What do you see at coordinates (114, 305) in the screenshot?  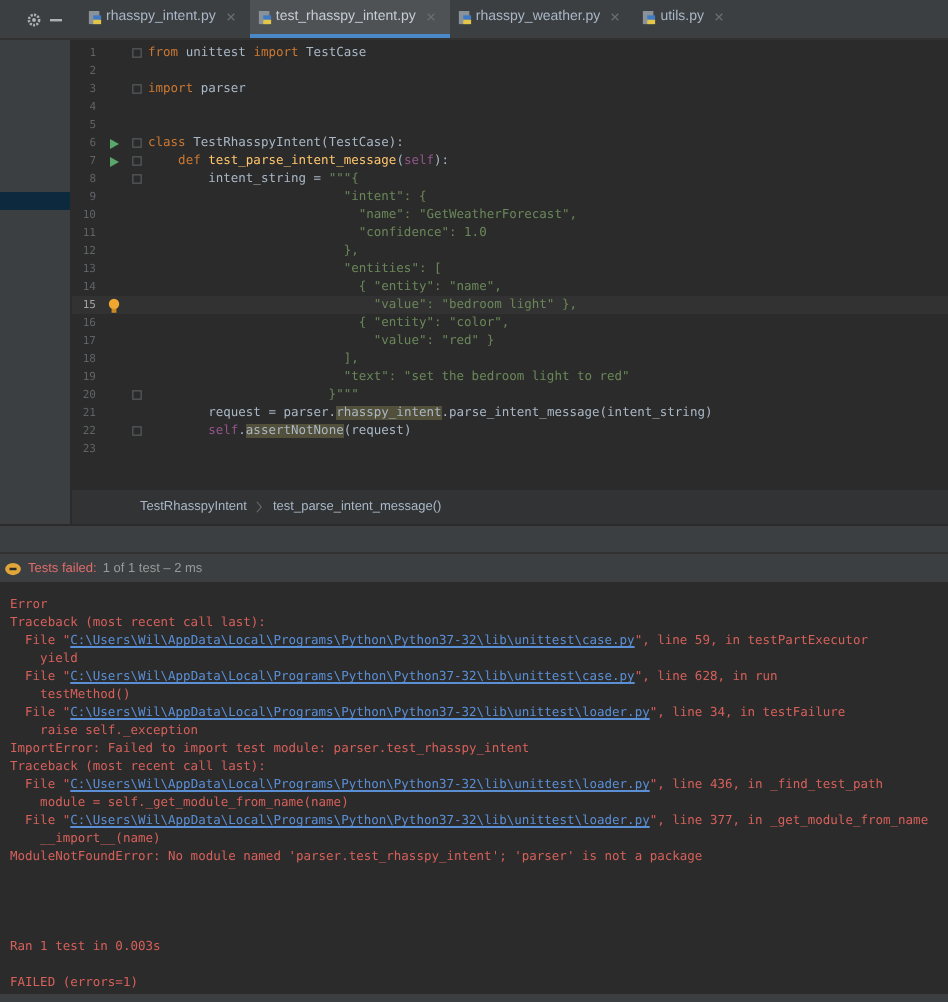 I see `lightbulb-icon` at bounding box center [114, 305].